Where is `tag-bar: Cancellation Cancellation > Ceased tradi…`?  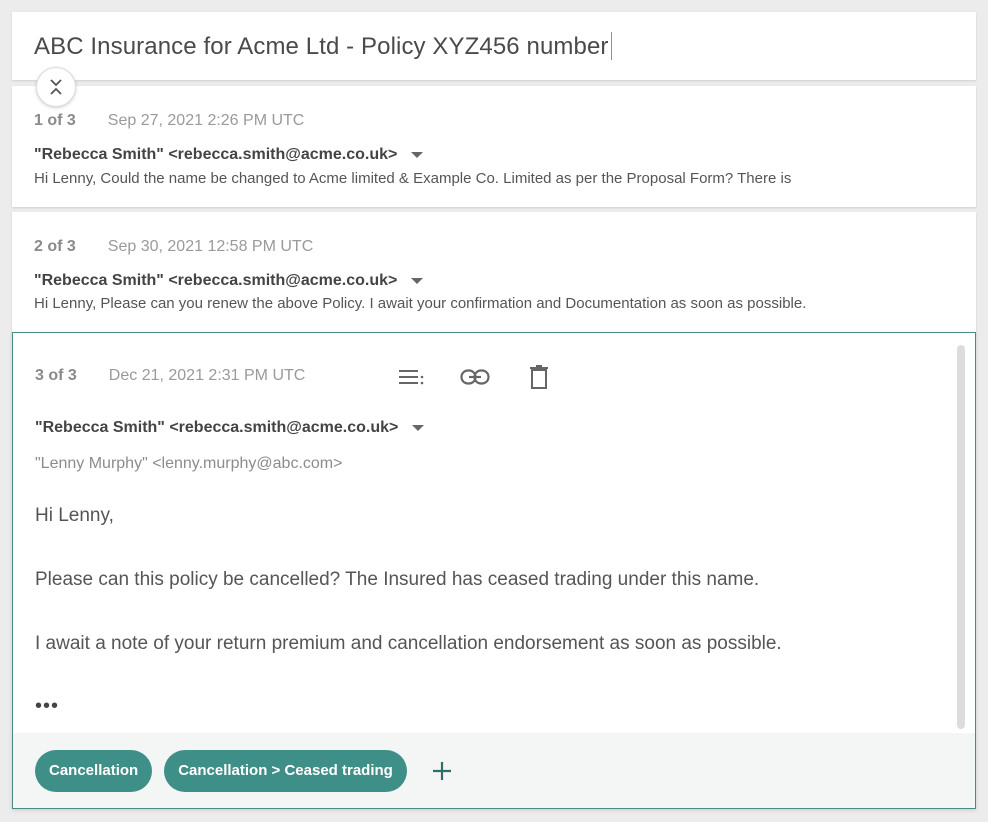
tag-bar: Cancellation Cancellation > Ceased tradi… is located at coordinates (494, 770).